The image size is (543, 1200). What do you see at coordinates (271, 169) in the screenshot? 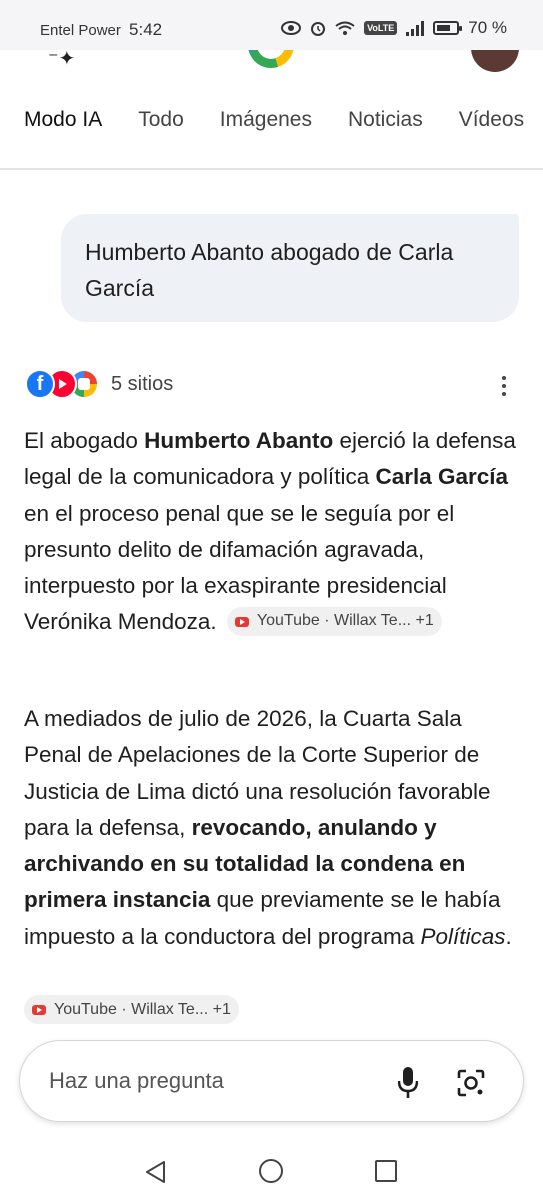
I see `tabs-divider` at bounding box center [271, 169].